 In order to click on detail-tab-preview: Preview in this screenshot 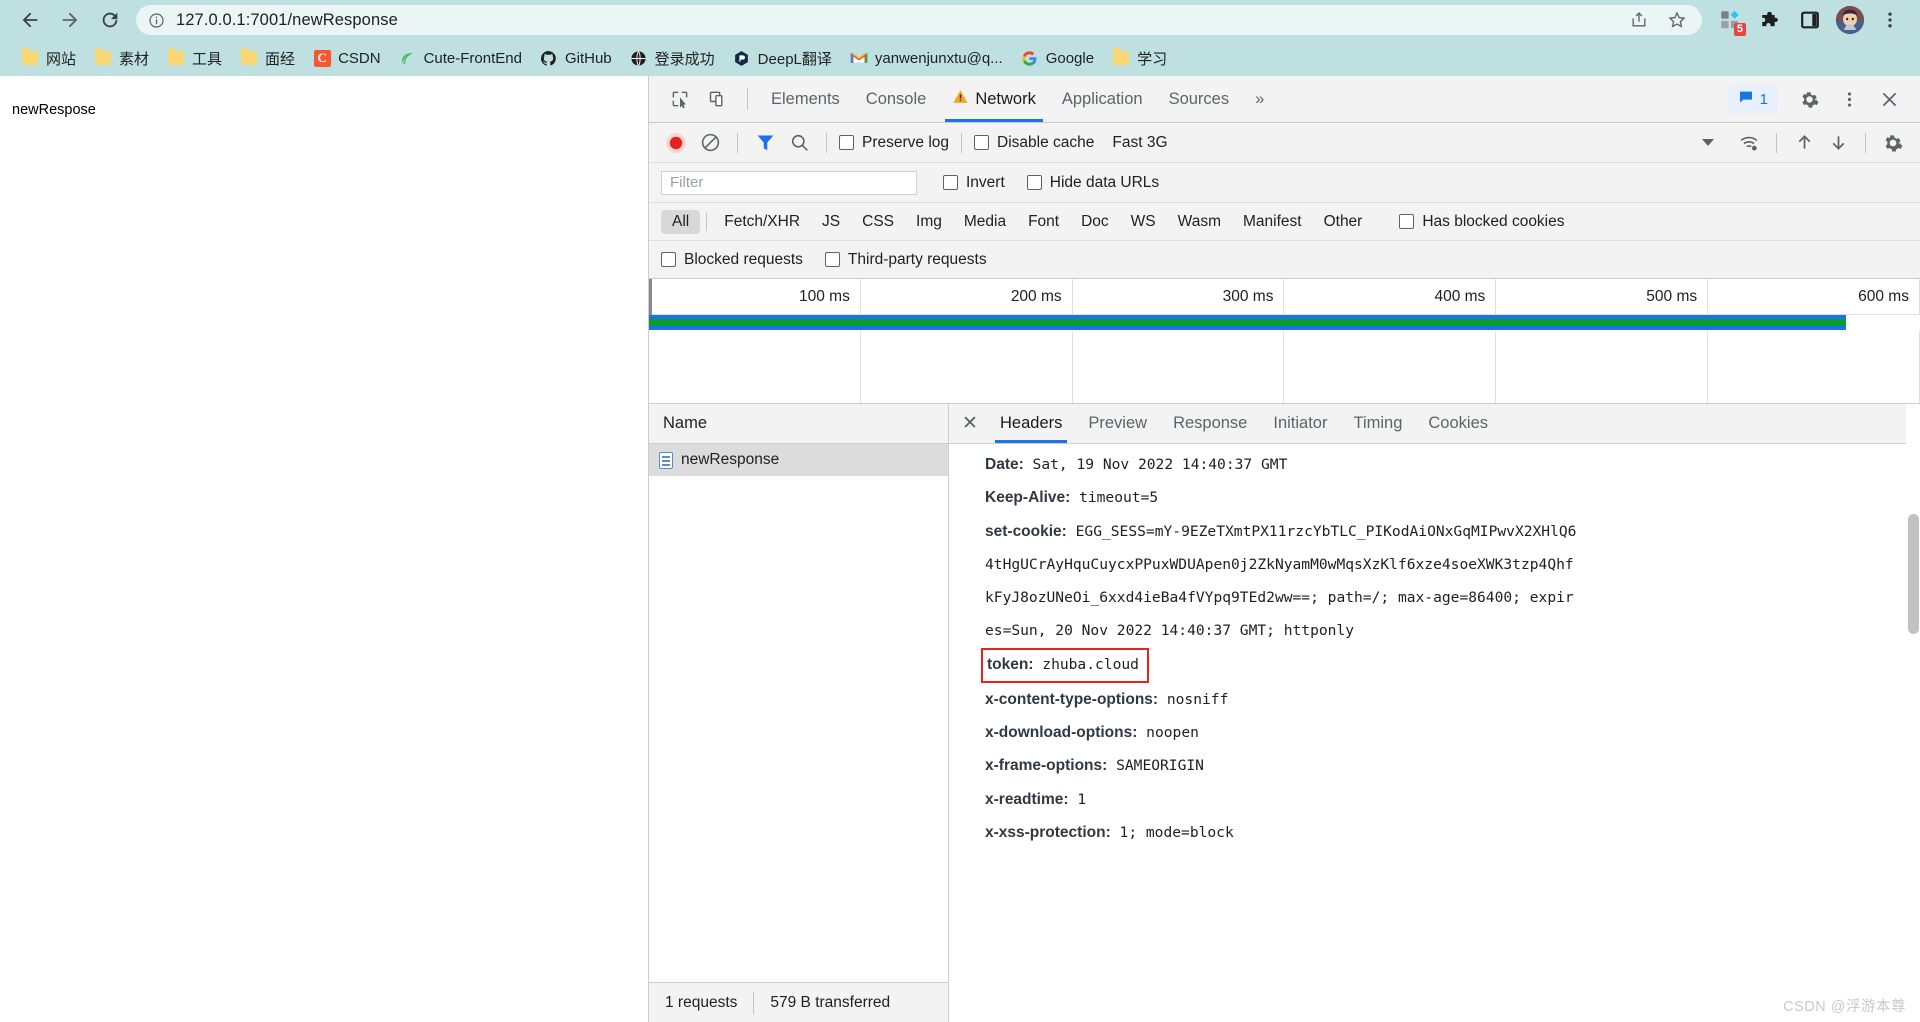, I will do `click(1117, 423)`.